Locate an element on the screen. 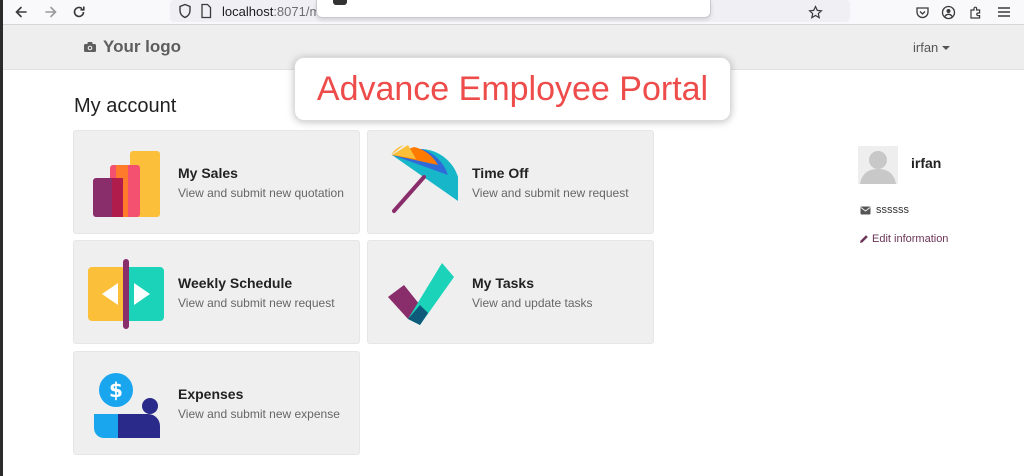 Image resolution: width=1024 pixels, height=476 pixels. card-my-sales: My Sales View and submit new quotation is located at coordinates (216, 182).